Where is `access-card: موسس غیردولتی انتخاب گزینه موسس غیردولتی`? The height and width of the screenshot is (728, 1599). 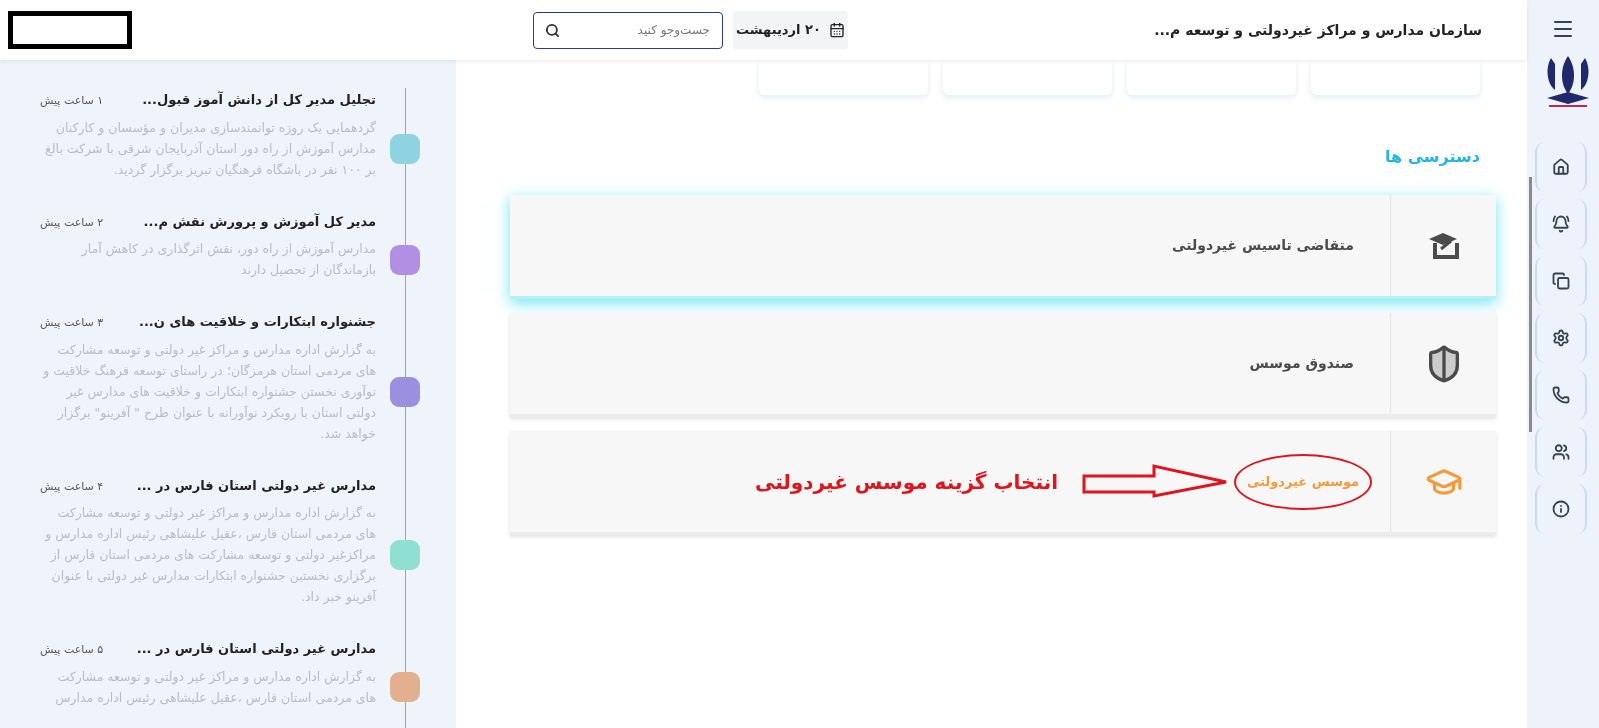 access-card: موسس غیردولتی انتخاب گزینه موسس غیردولتی is located at coordinates (1003, 483).